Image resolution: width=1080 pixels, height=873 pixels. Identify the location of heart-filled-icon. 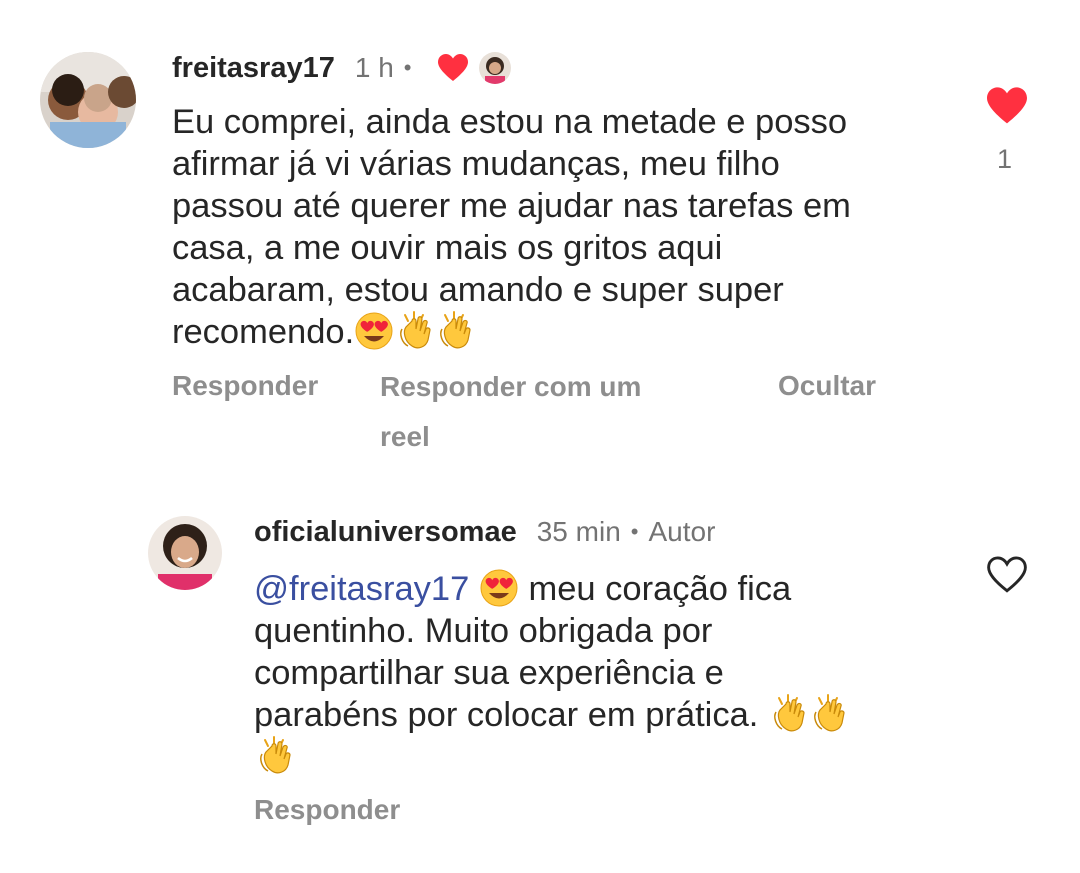
(1007, 105).